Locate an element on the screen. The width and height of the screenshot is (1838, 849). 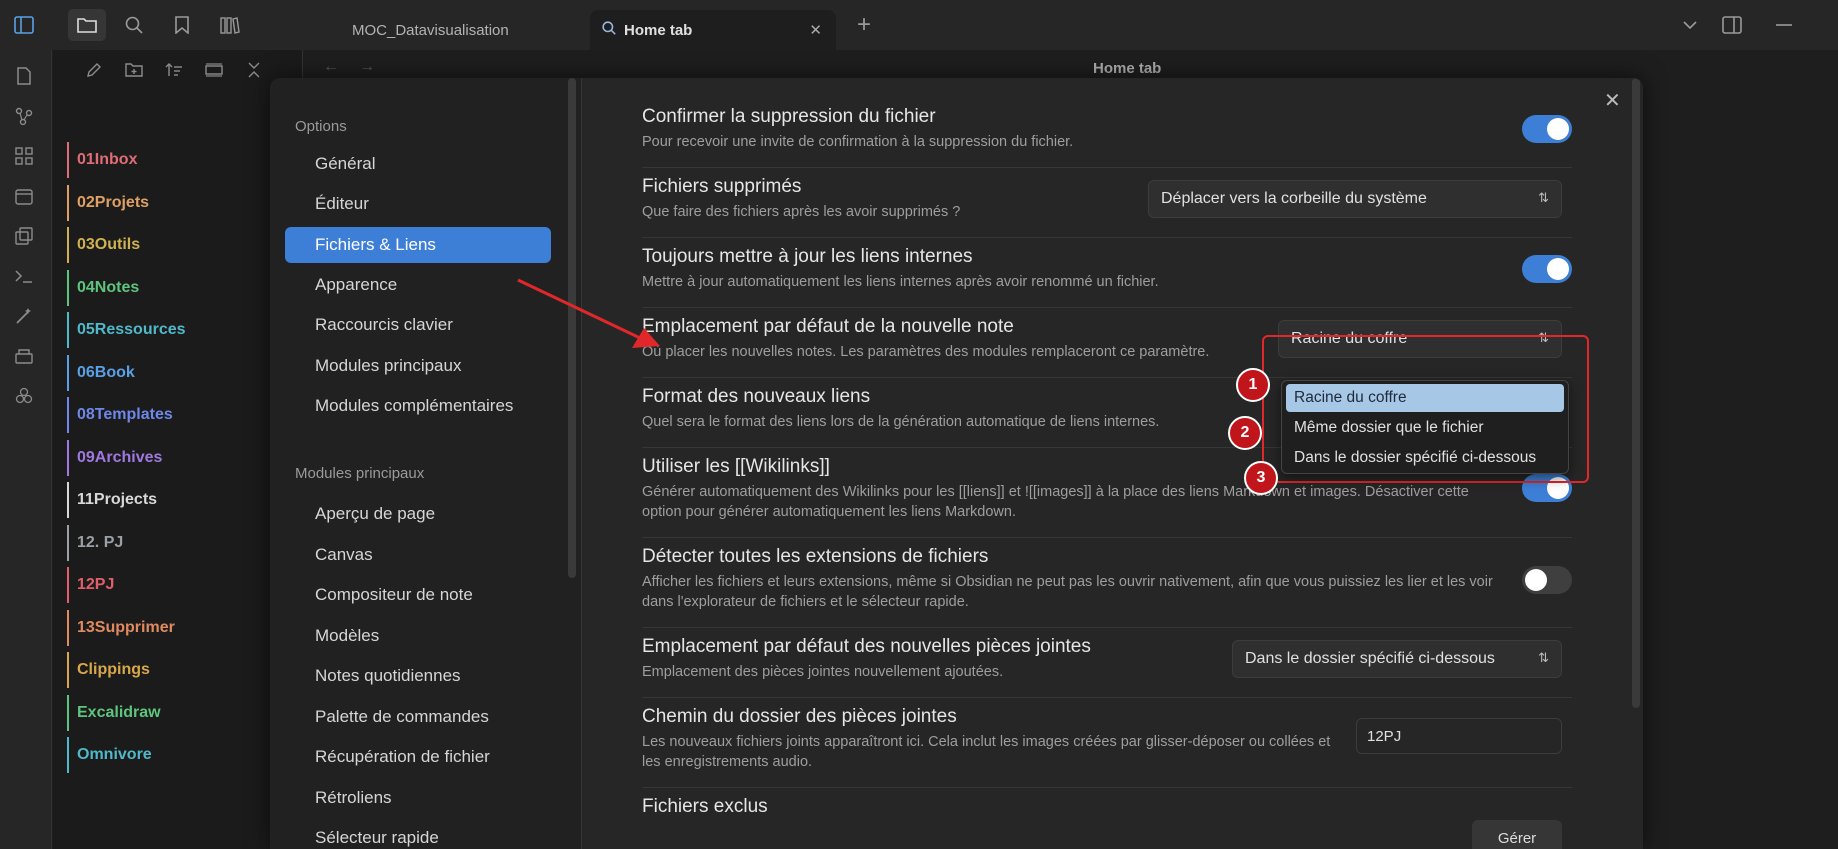
setting-name: Format des nouveaux liens is located at coordinates (756, 396).